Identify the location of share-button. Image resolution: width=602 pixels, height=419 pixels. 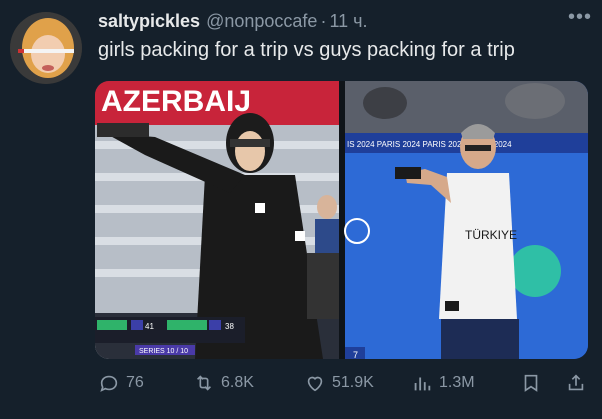
(579, 383).